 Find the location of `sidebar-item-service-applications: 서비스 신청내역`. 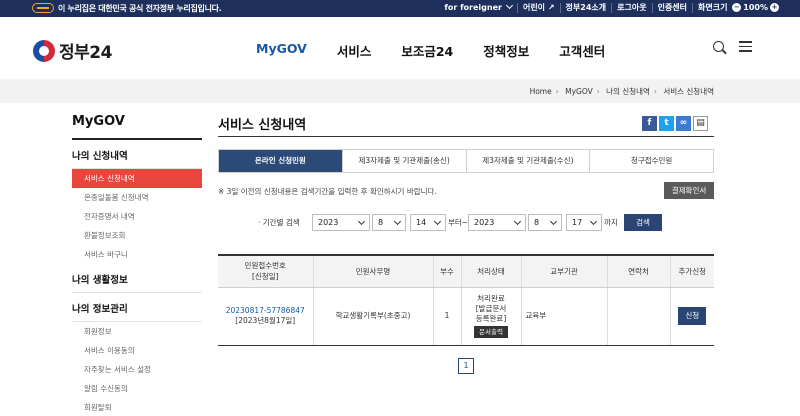

sidebar-item-service-applications: 서비스 신청내역 is located at coordinates (137, 178).